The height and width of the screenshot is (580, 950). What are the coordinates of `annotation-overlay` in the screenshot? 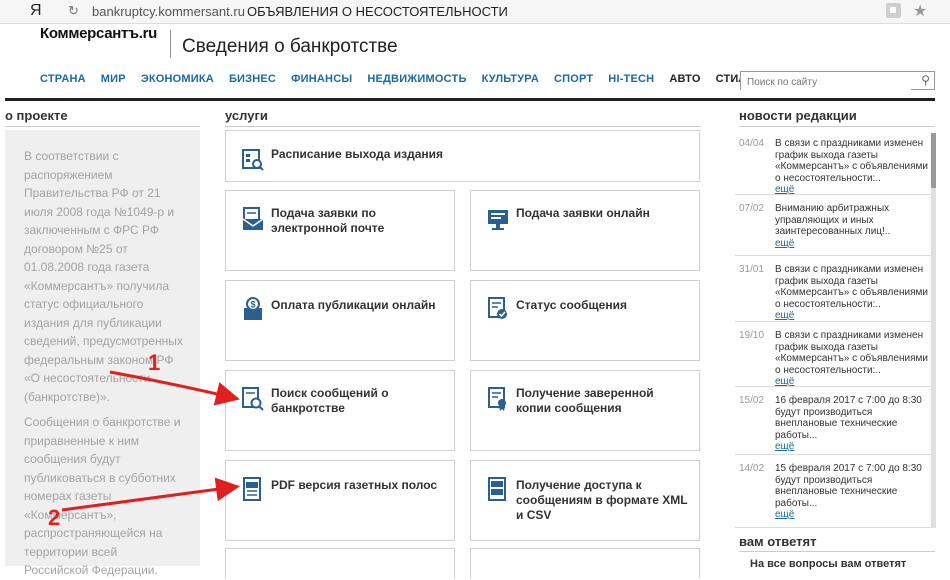 It's located at (150, 441).